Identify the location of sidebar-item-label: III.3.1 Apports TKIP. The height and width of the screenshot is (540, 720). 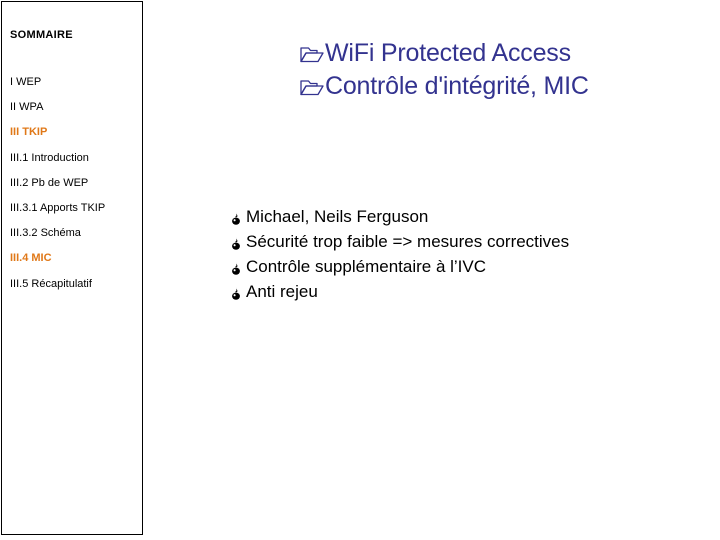
(58, 208).